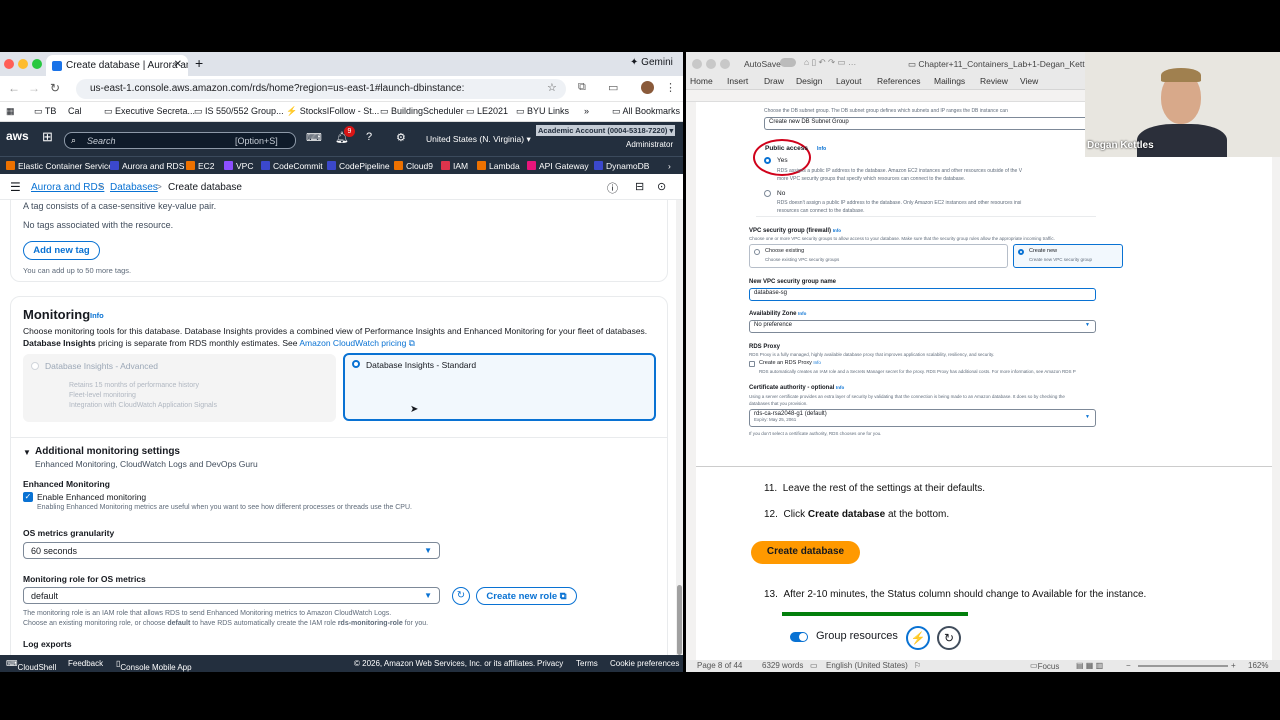 This screenshot has width=1280, height=720. I want to click on ribbon-tab-insert: Insert, so click(737, 81).